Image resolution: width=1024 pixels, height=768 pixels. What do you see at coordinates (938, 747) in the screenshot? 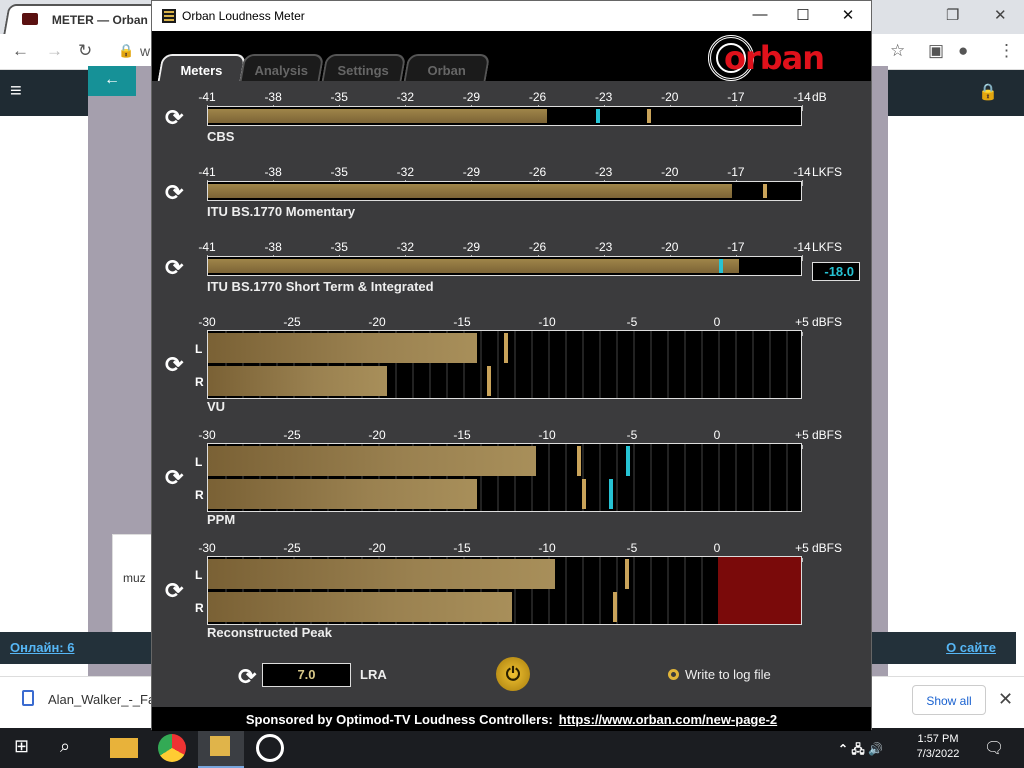
I see `clock: 1:57 PM 7/3/2022` at bounding box center [938, 747].